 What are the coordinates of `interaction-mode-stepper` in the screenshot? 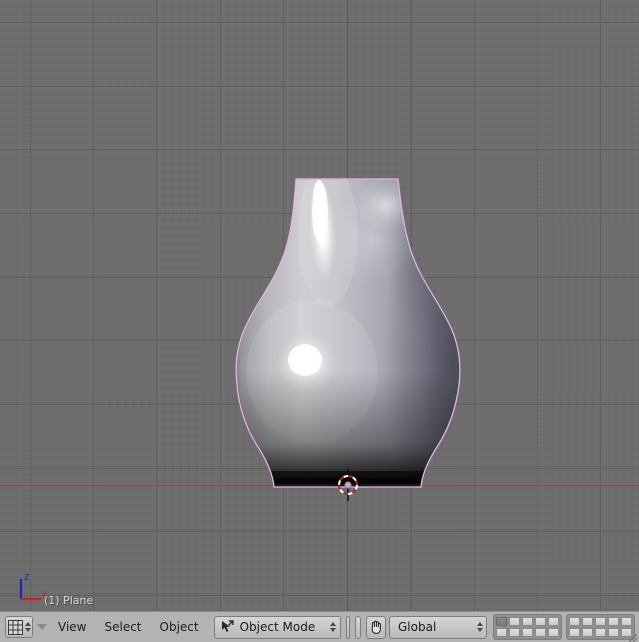 It's located at (333, 627).